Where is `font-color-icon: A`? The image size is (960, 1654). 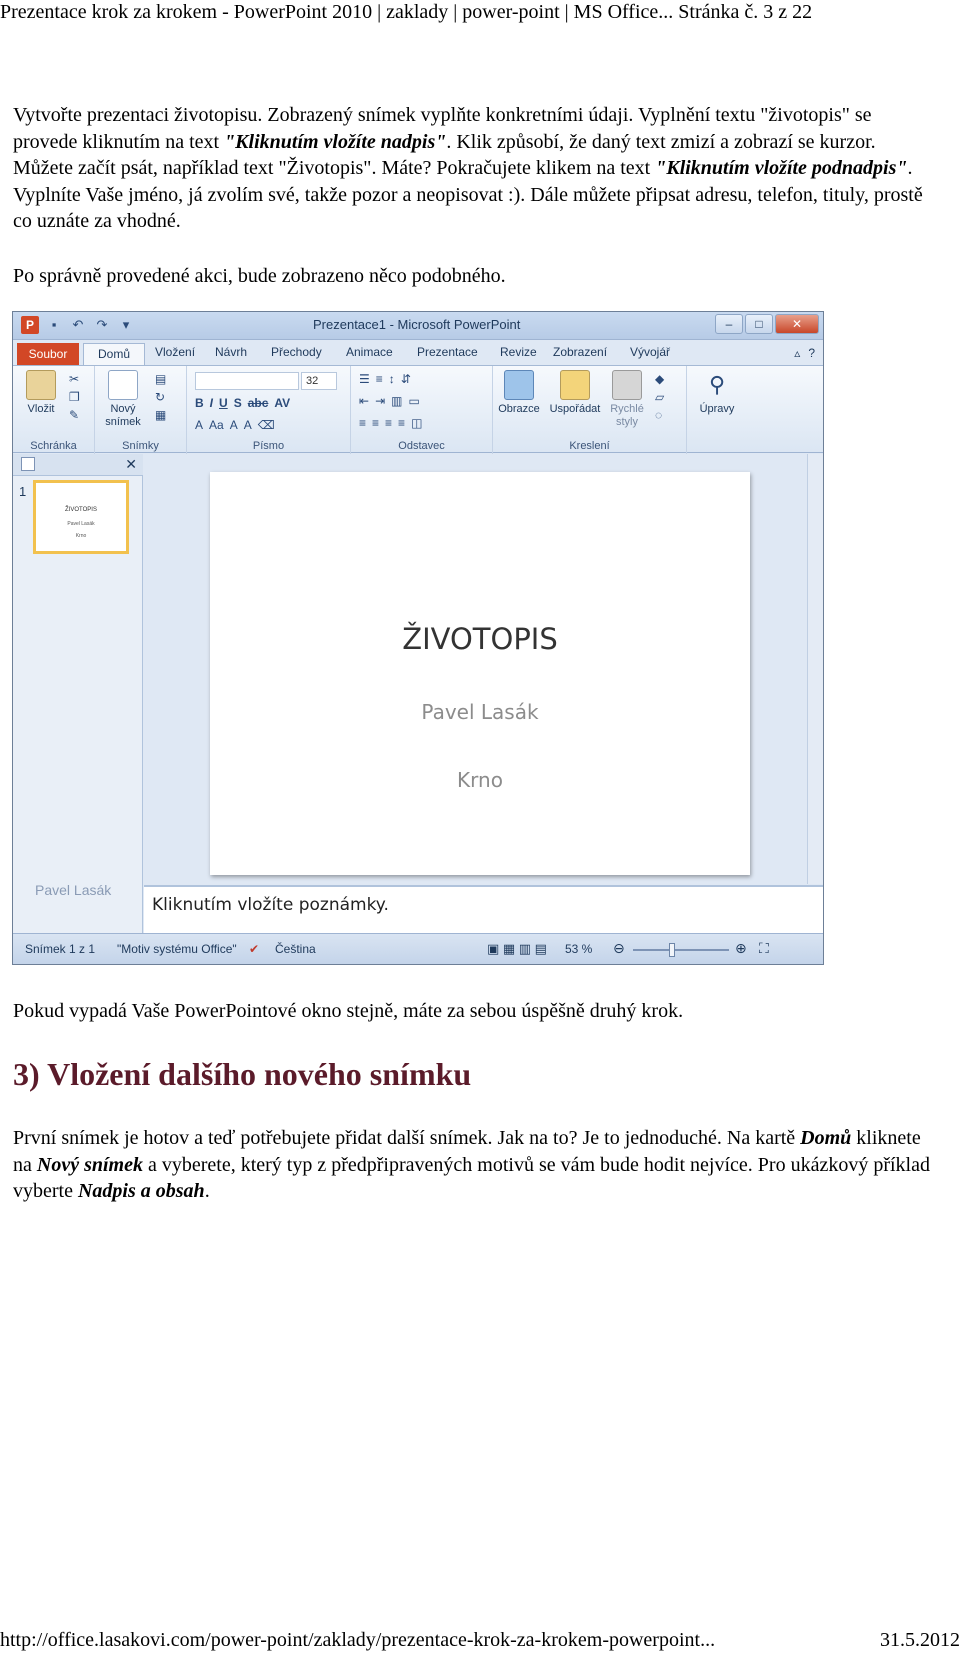 font-color-icon: A is located at coordinates (199, 425).